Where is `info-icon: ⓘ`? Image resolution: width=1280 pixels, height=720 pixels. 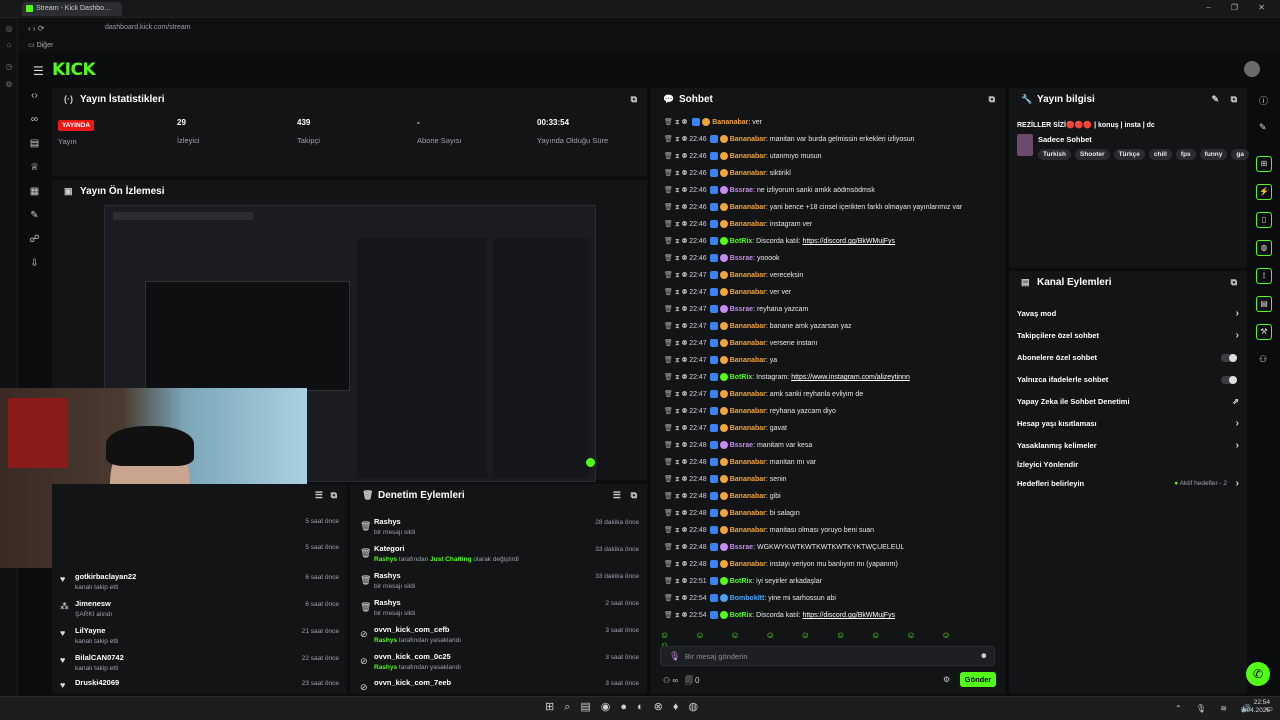 info-icon: ⓘ is located at coordinates (1263, 100).